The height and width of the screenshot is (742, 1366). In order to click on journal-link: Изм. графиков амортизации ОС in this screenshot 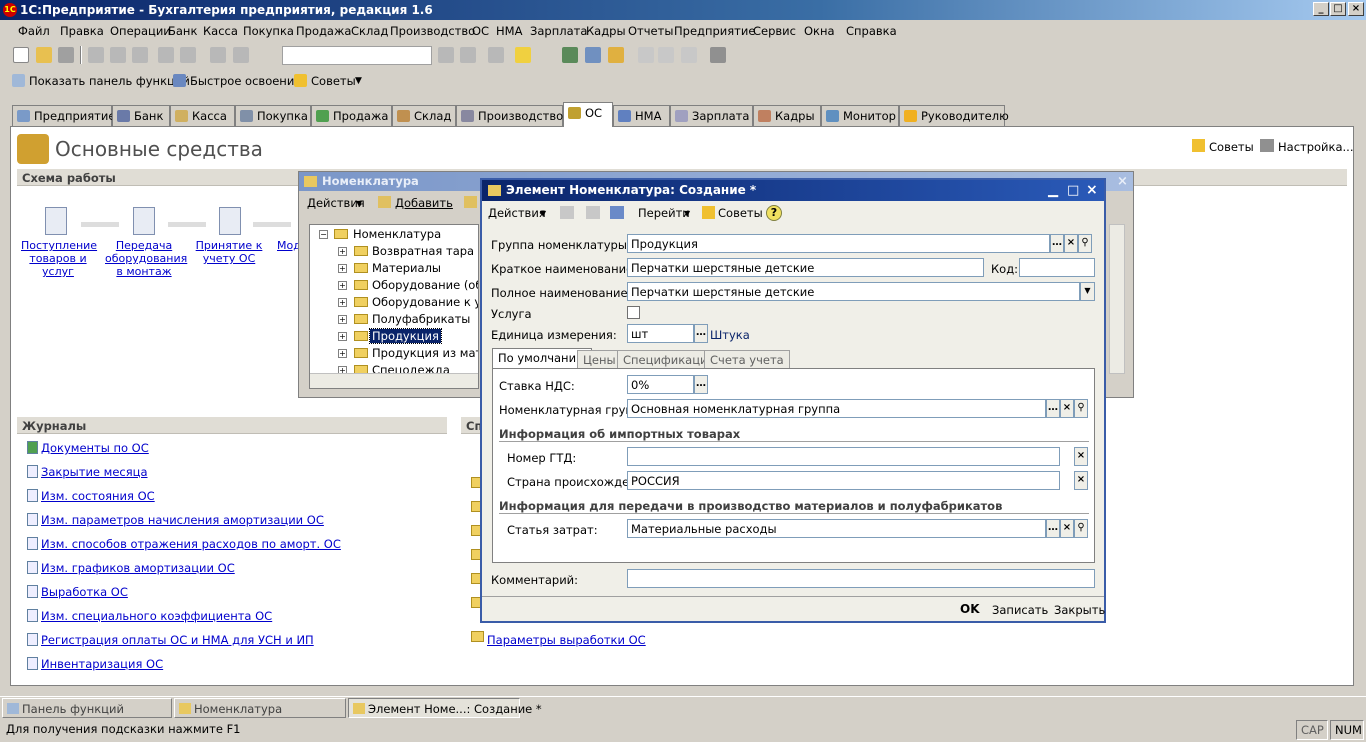, I will do `click(138, 568)`.